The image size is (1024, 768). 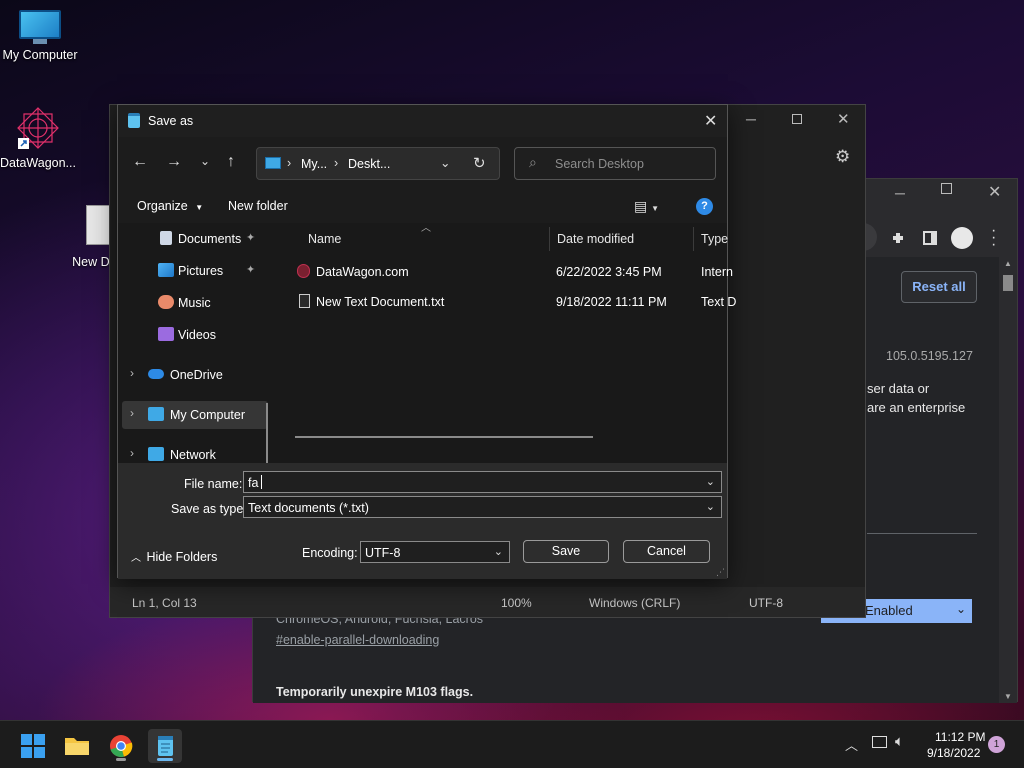 I want to click on notepad-taskbar-button, so click(x=165, y=746).